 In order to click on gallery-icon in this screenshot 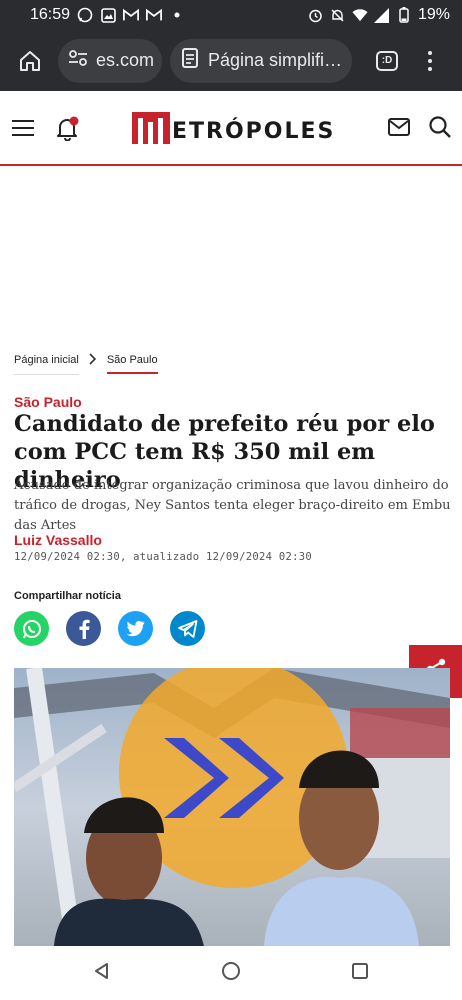, I will do `click(108, 15)`.